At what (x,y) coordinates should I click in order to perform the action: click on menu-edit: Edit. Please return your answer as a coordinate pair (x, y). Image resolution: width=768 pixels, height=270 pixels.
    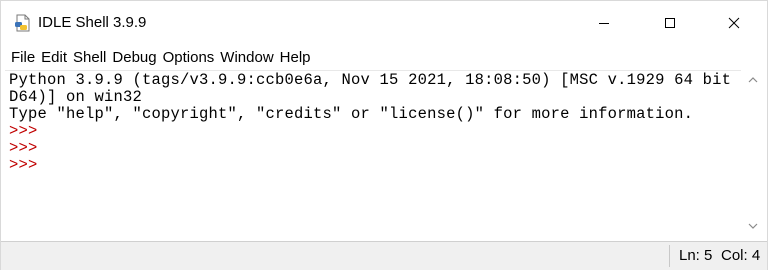
    Looking at the image, I should click on (54, 58).